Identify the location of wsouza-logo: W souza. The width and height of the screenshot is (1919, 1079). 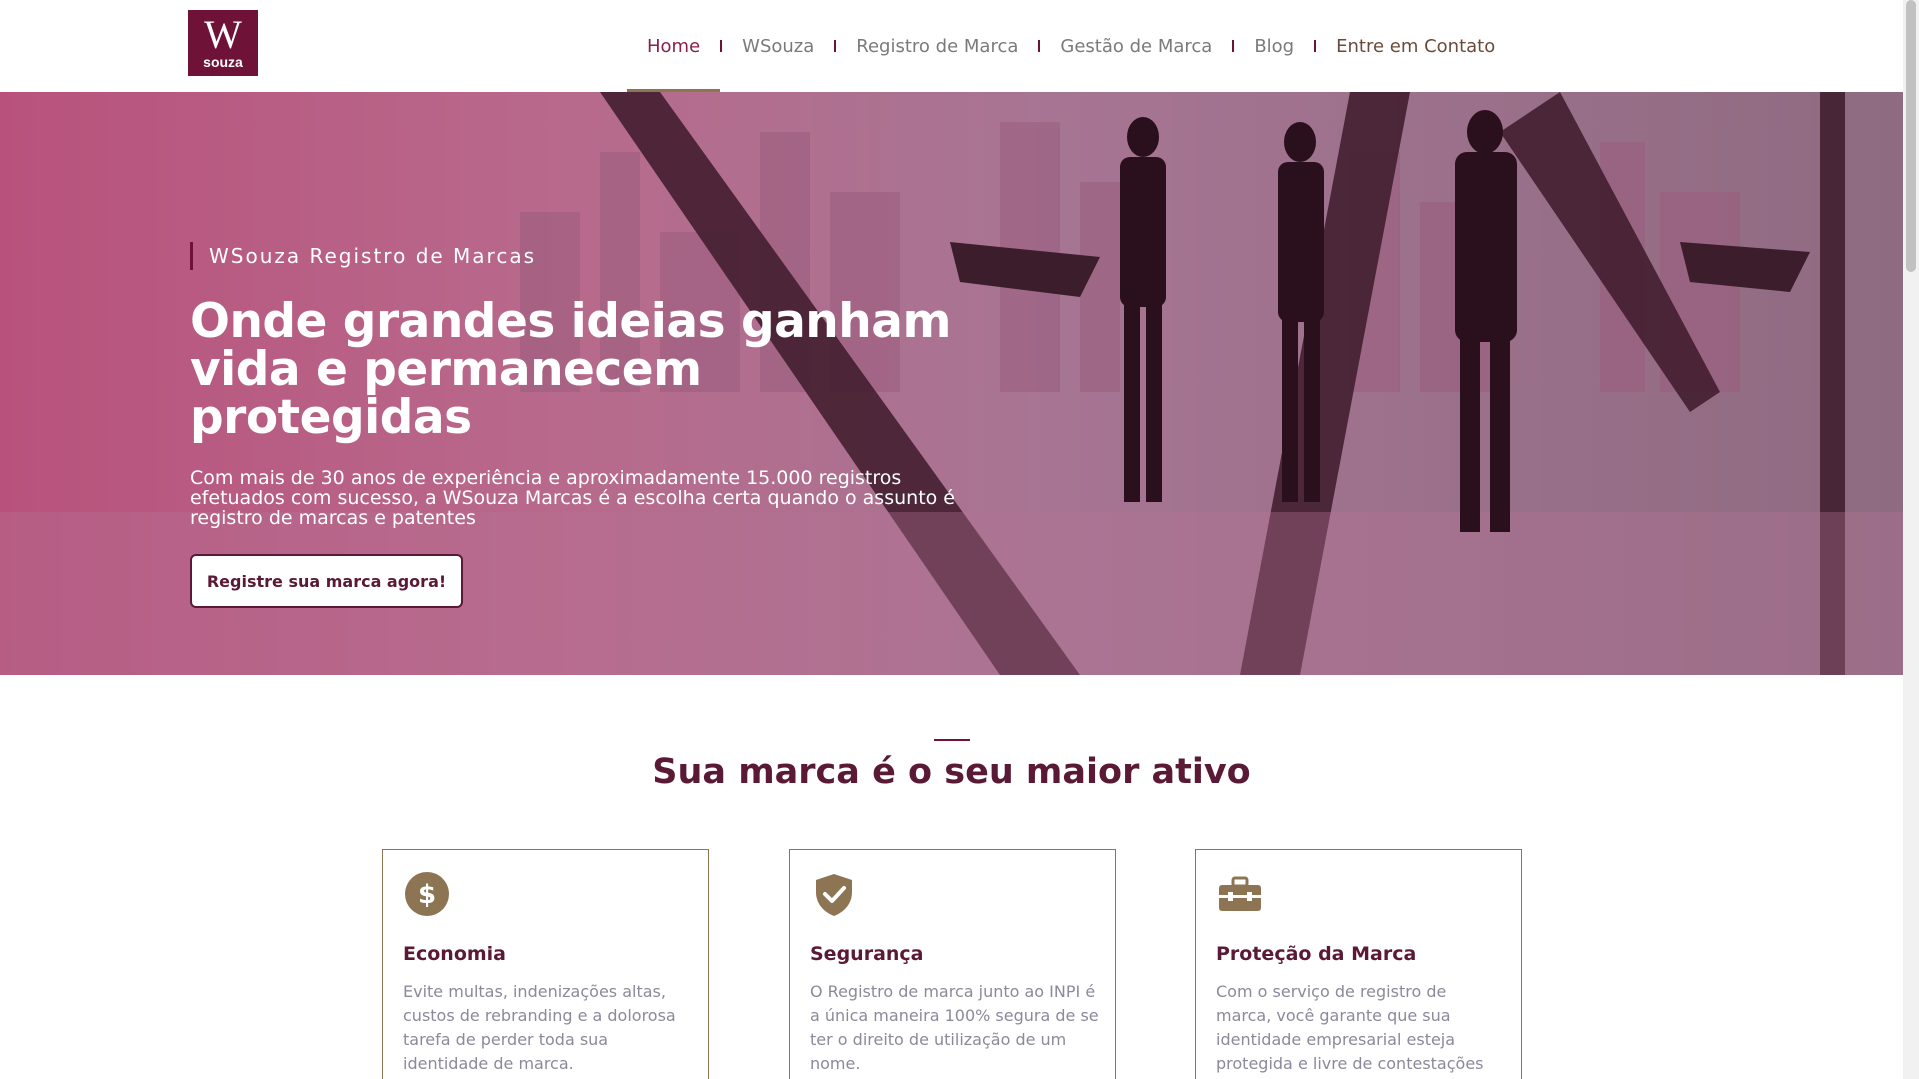
(223, 43).